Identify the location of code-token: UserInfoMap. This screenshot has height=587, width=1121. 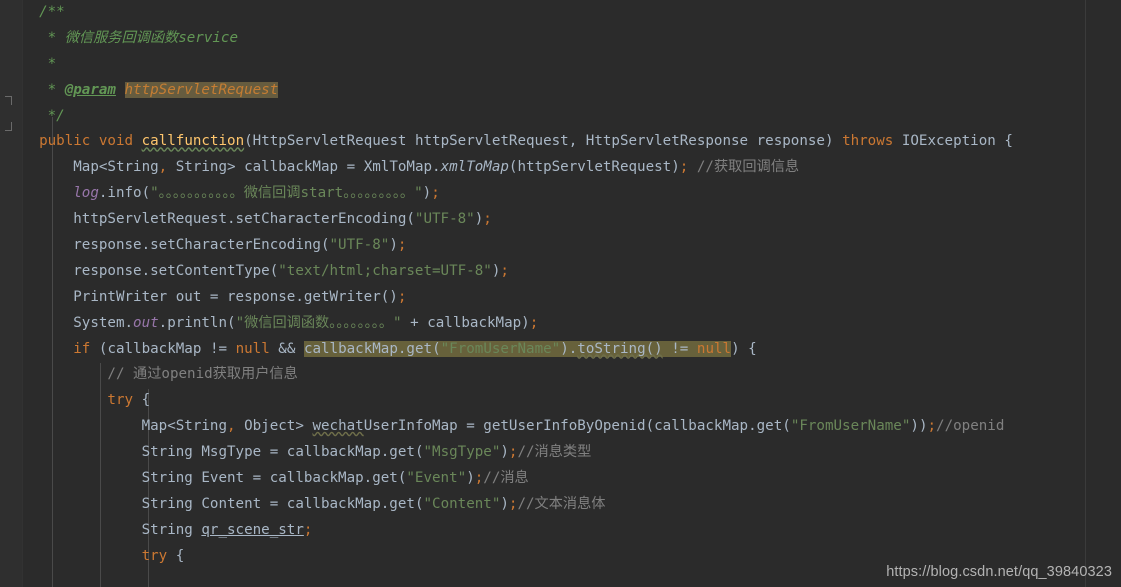
(415, 426).